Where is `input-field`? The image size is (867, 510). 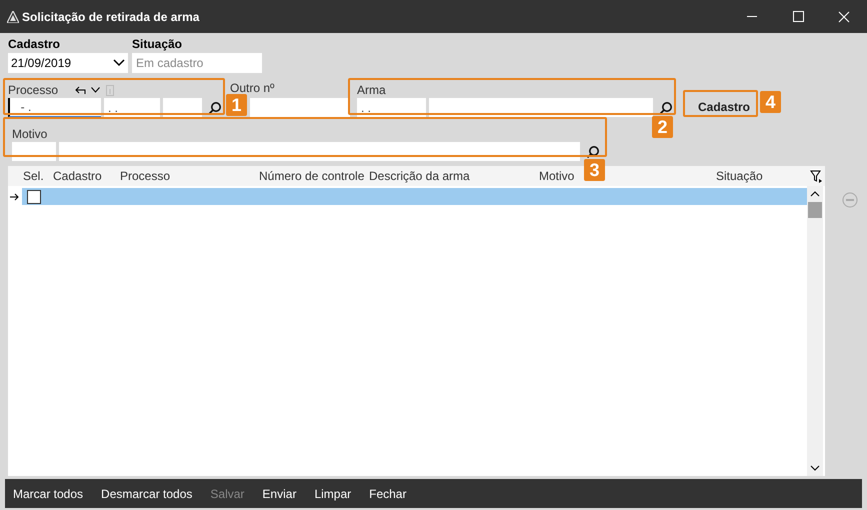
input-field is located at coordinates (300, 107).